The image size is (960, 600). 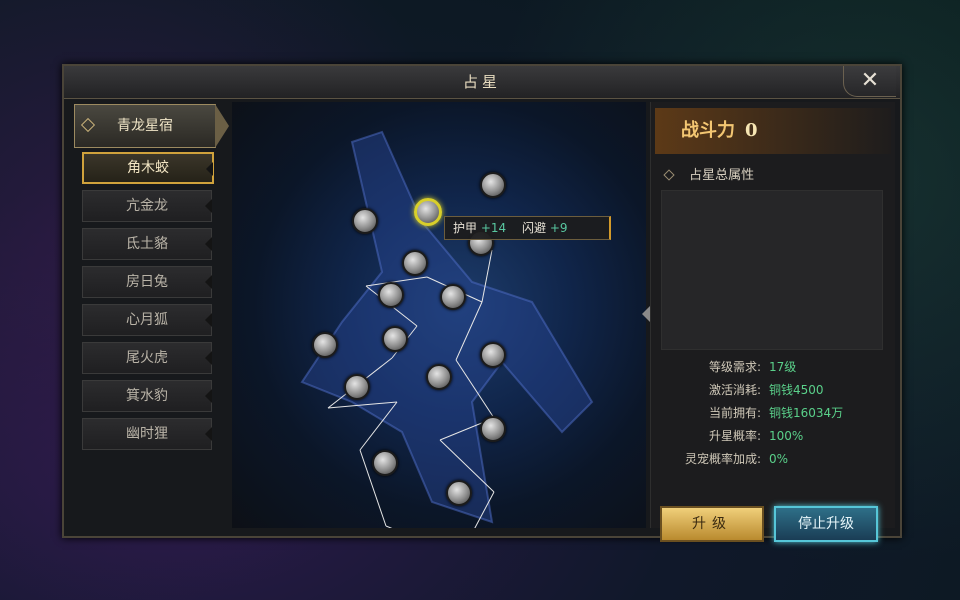 What do you see at coordinates (147, 244) in the screenshot?
I see `star-item-2: 氐土貉` at bounding box center [147, 244].